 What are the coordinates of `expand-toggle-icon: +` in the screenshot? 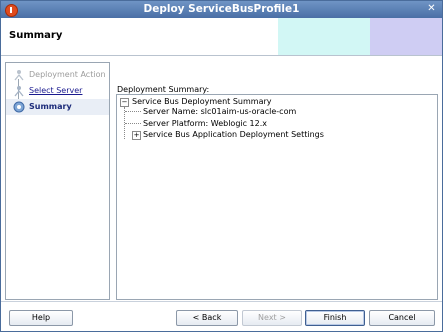 It's located at (136, 135).